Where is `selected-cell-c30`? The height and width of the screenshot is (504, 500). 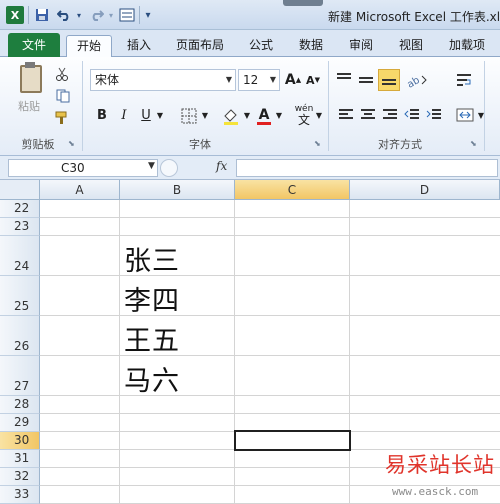 selected-cell-c30 is located at coordinates (292, 440).